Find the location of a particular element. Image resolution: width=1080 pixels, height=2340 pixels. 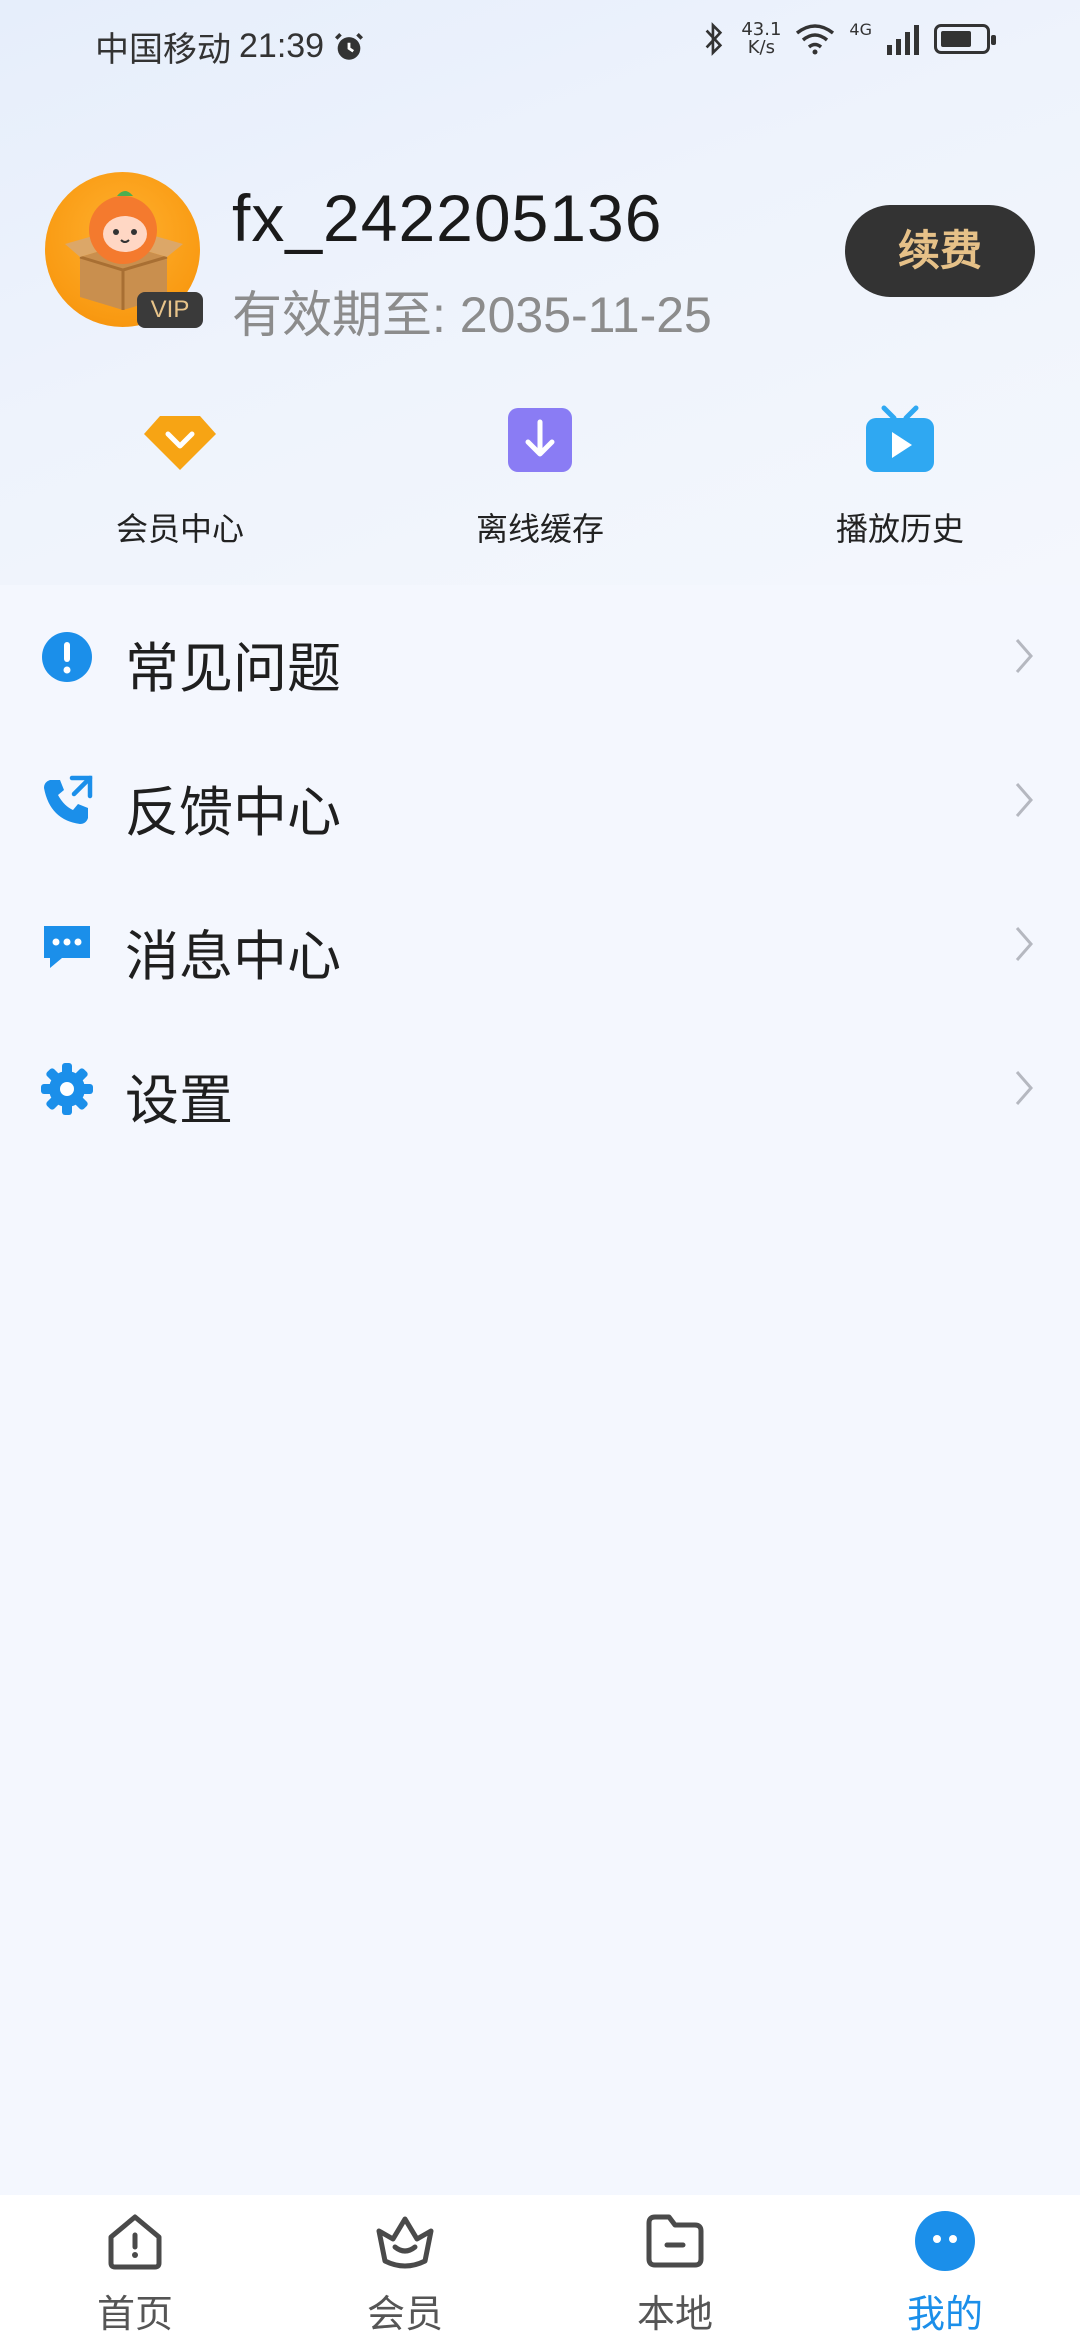

crown-icon is located at coordinates (405, 2242).